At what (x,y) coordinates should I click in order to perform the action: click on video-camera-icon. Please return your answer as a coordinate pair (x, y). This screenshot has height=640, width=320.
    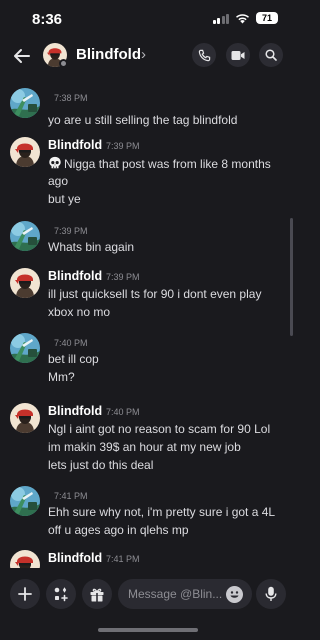
    Looking at the image, I should click on (238, 55).